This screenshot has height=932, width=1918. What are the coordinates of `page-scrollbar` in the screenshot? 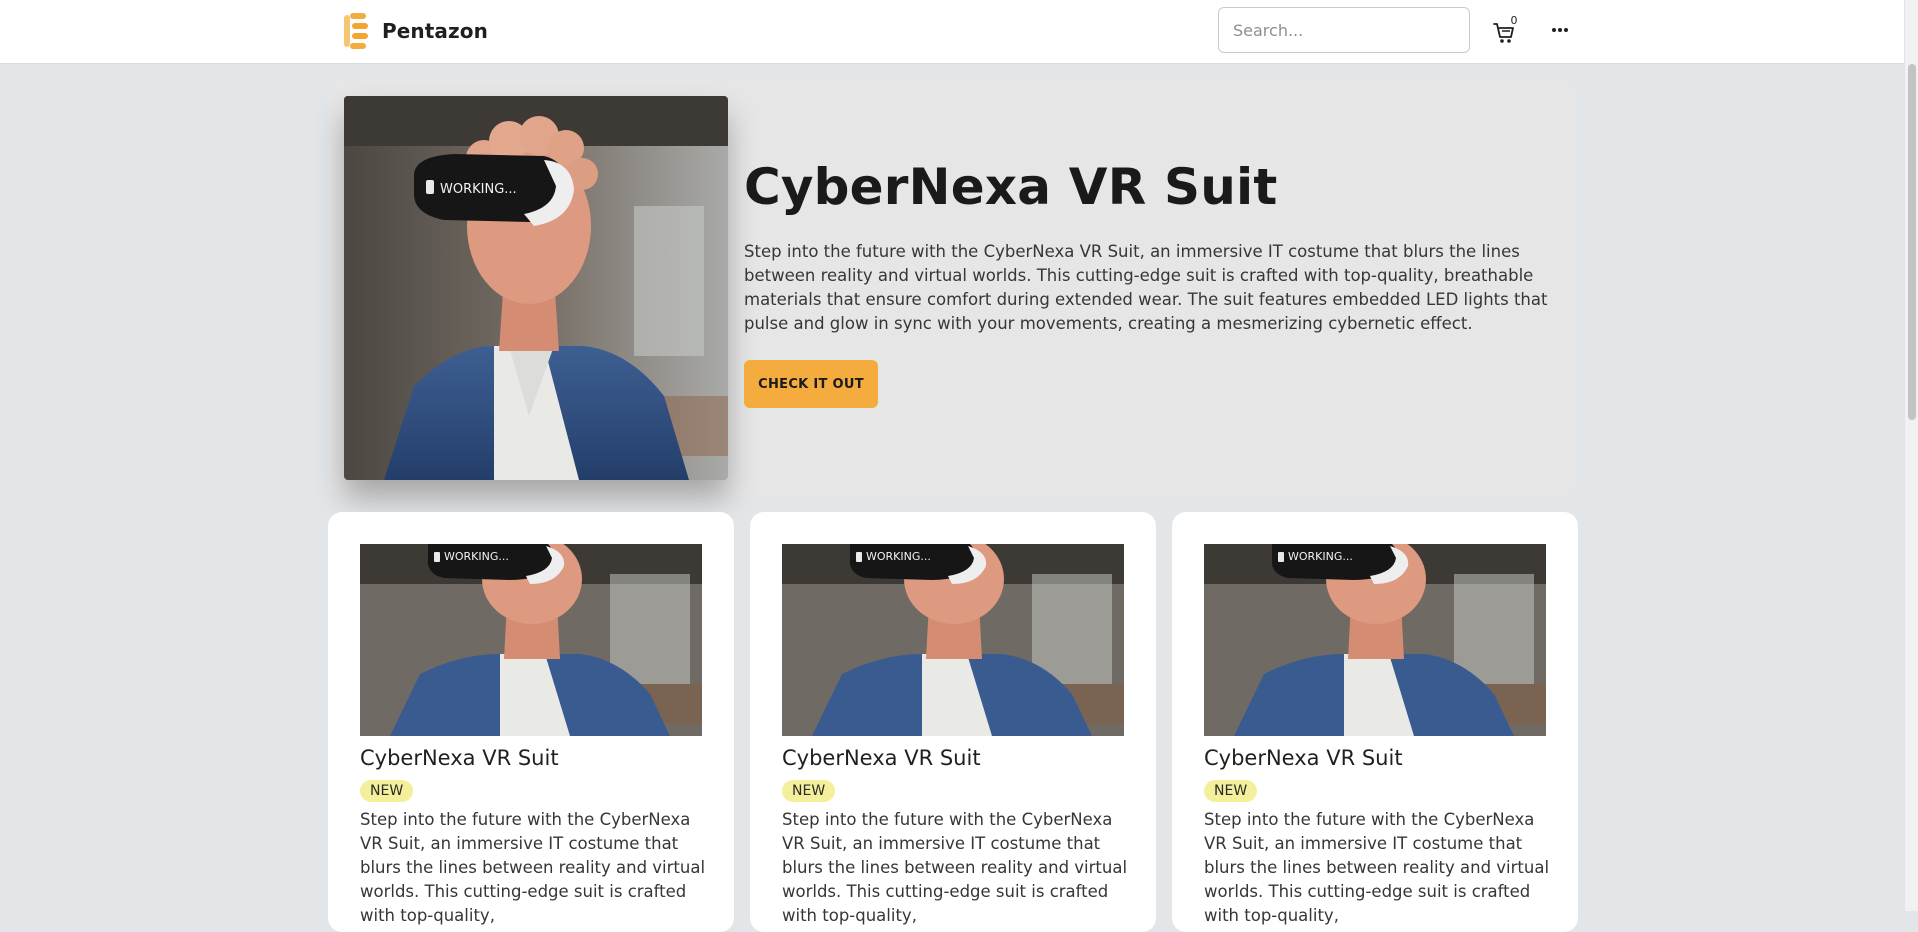 It's located at (1911, 455).